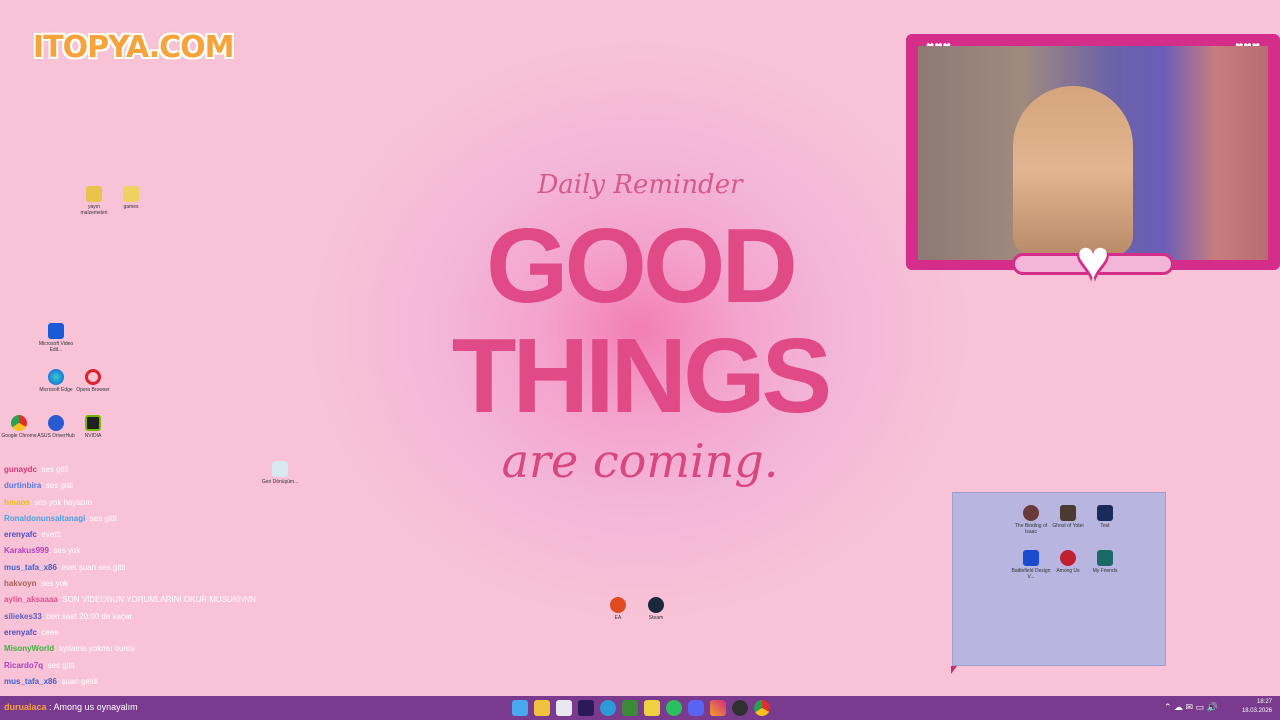  I want to click on chat-username: gunaydc, so click(20, 469).